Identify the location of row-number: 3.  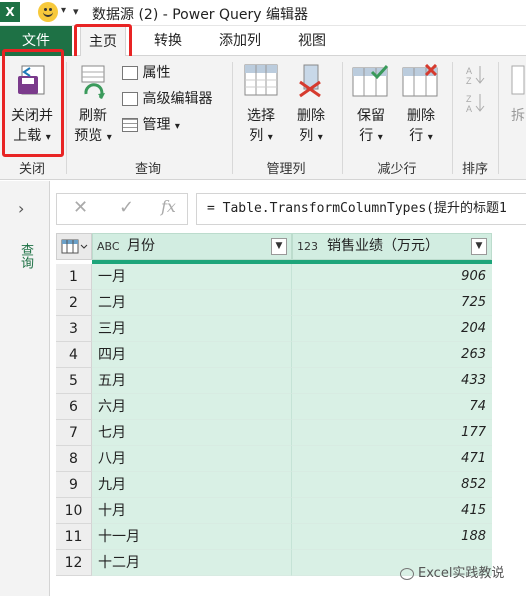
(74, 329).